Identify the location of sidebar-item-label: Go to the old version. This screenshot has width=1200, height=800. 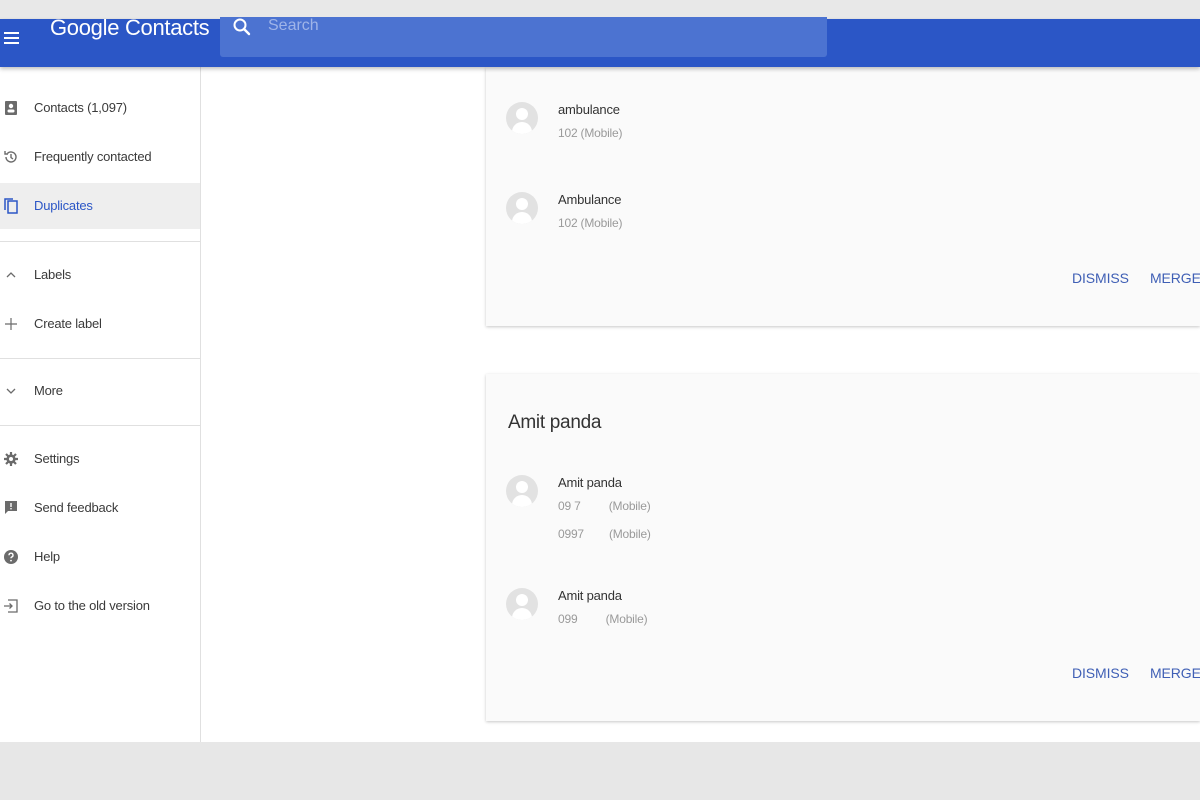
(92, 605).